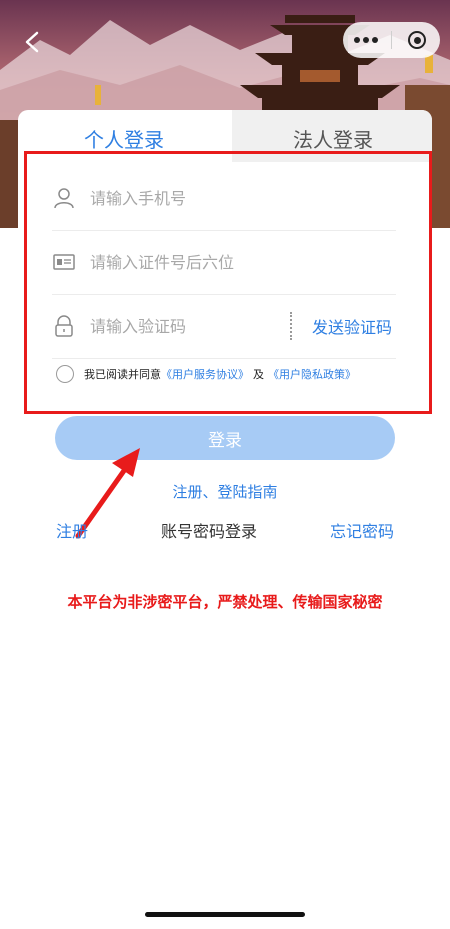 The height and width of the screenshot is (929, 450). I want to click on register-link: 注册, so click(72, 530).